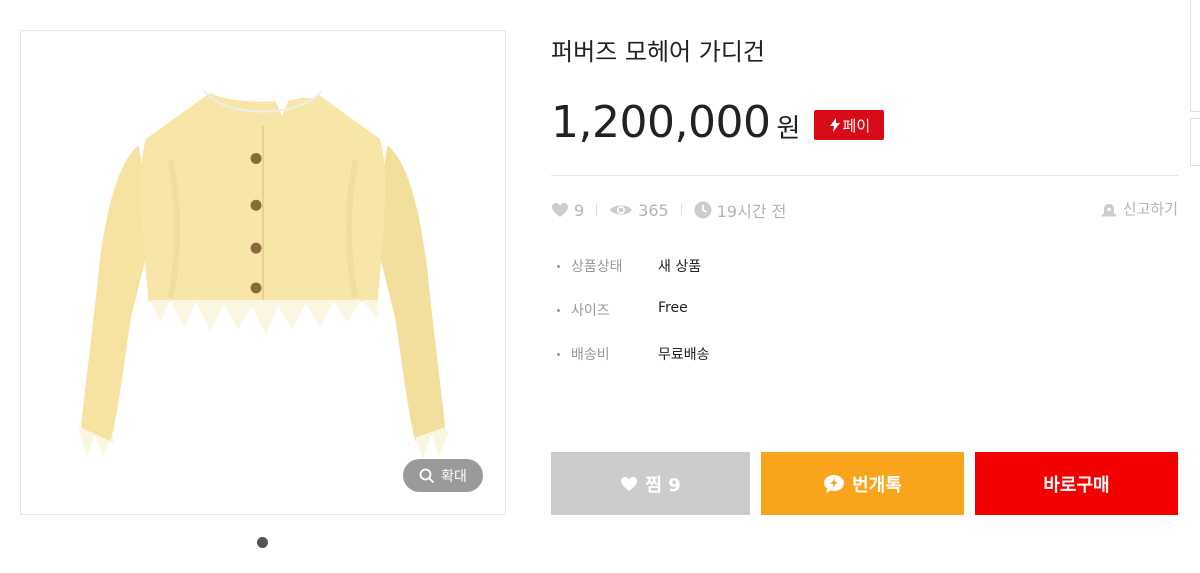 The width and height of the screenshot is (1200, 573). Describe the element at coordinates (1108, 209) in the screenshot. I see `siren-icon` at that location.